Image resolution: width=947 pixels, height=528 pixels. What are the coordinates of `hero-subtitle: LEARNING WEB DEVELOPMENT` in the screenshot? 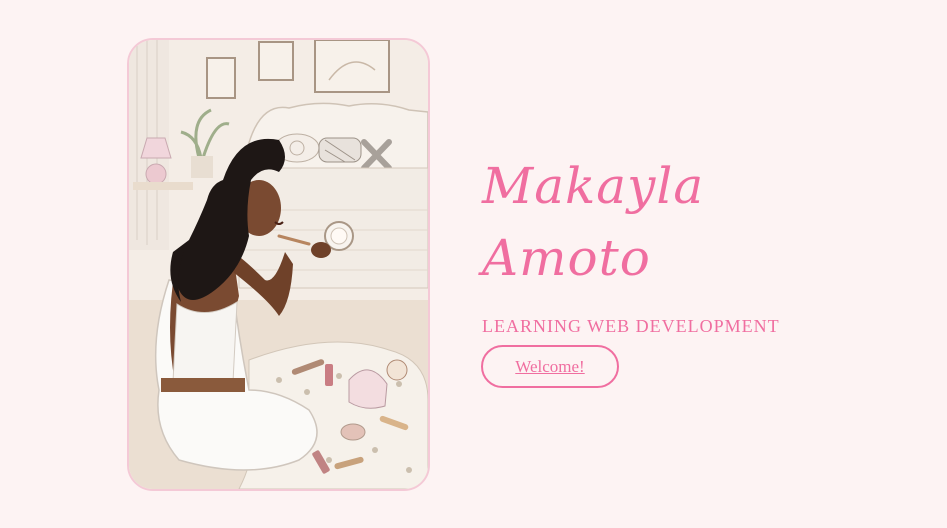 It's located at (631, 326).